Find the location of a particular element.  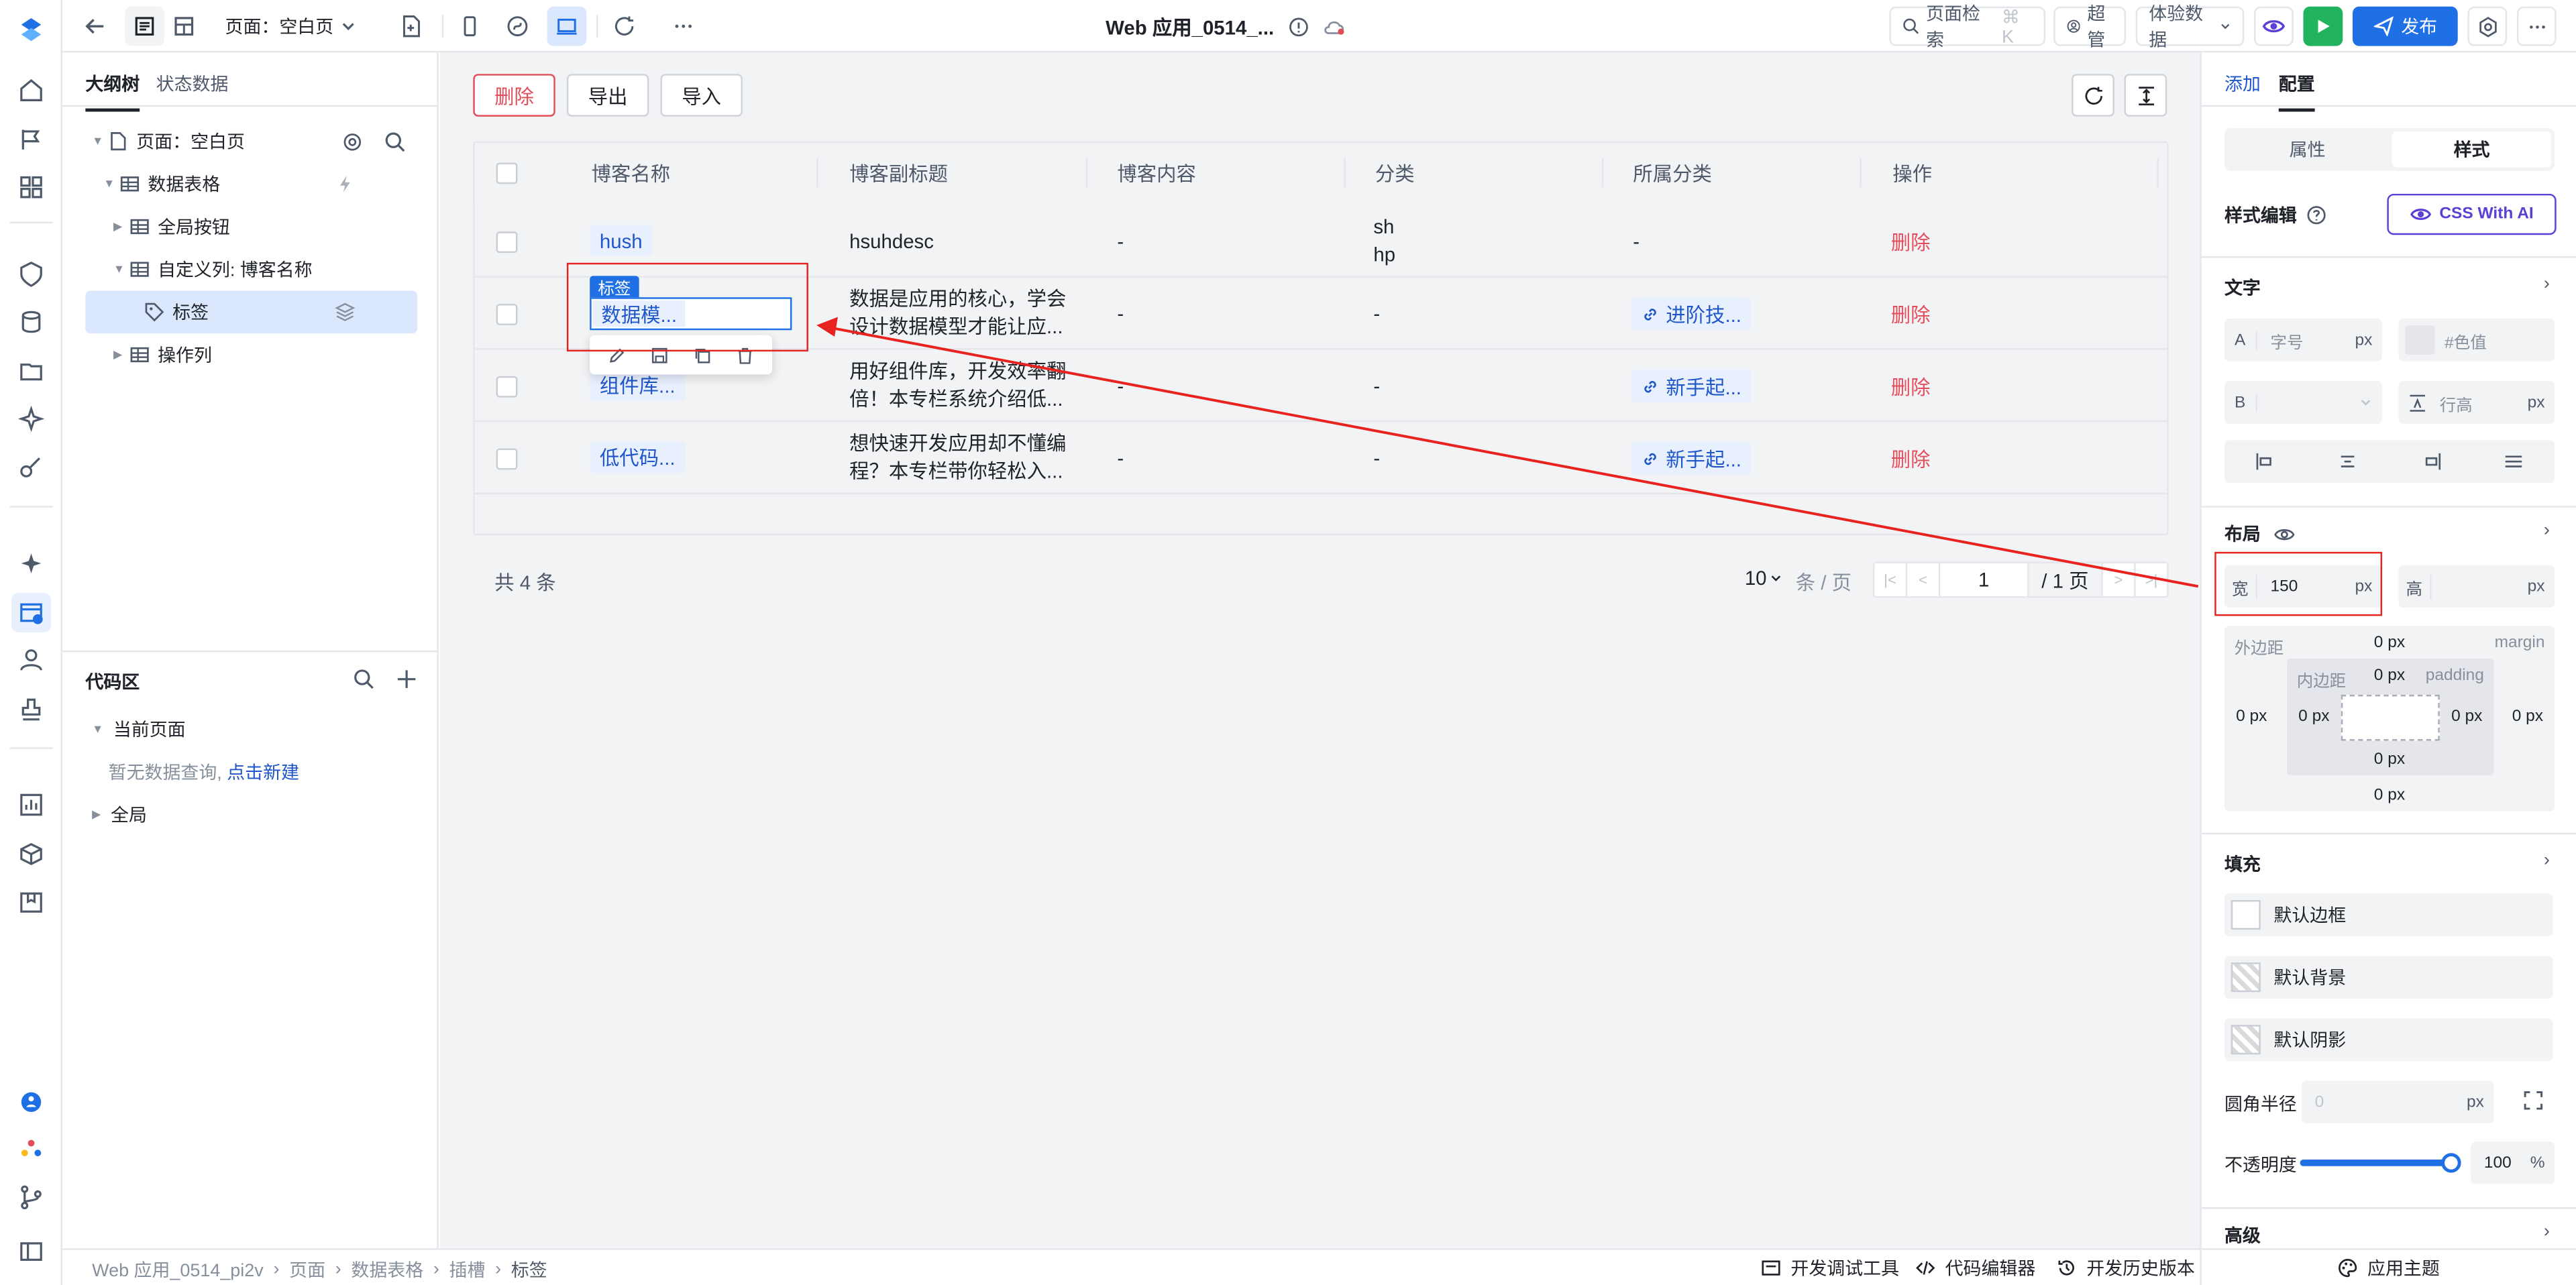

breadcrumb-item: 数据表格 is located at coordinates (387, 1269).